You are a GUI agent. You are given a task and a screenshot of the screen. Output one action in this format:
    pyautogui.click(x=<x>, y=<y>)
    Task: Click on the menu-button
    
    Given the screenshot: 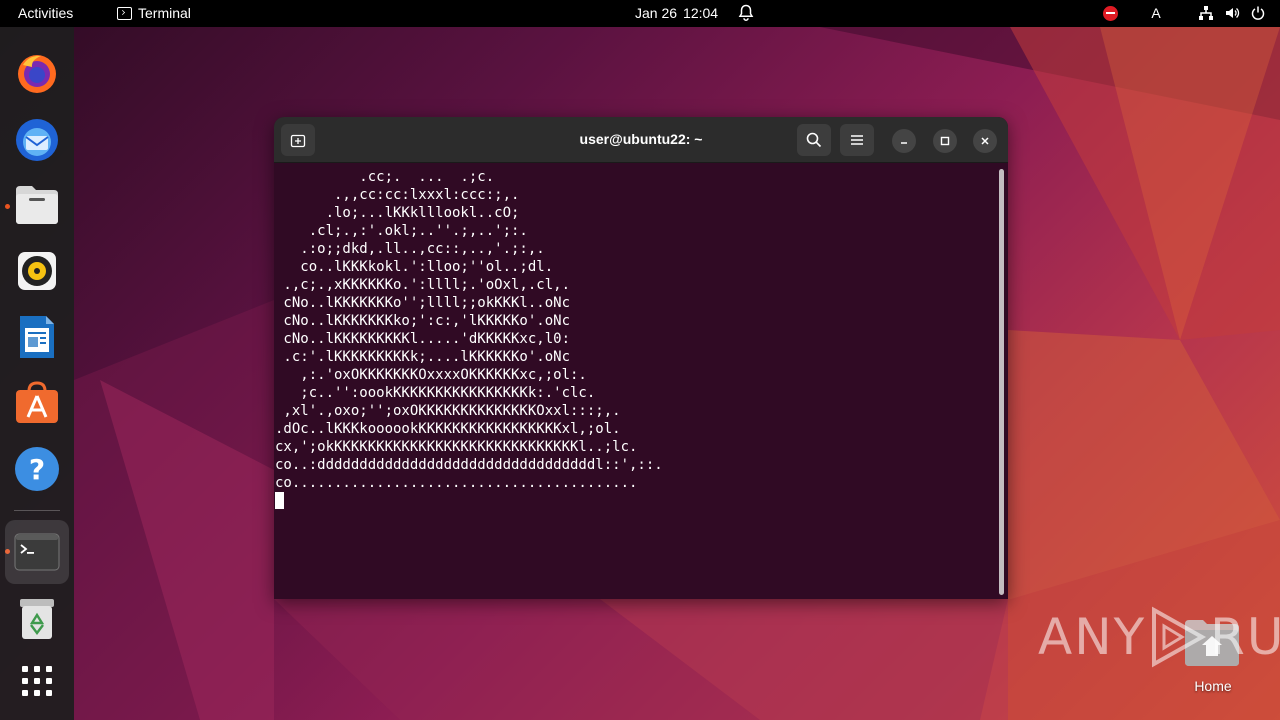 What is the action you would take?
    pyautogui.click(x=857, y=140)
    